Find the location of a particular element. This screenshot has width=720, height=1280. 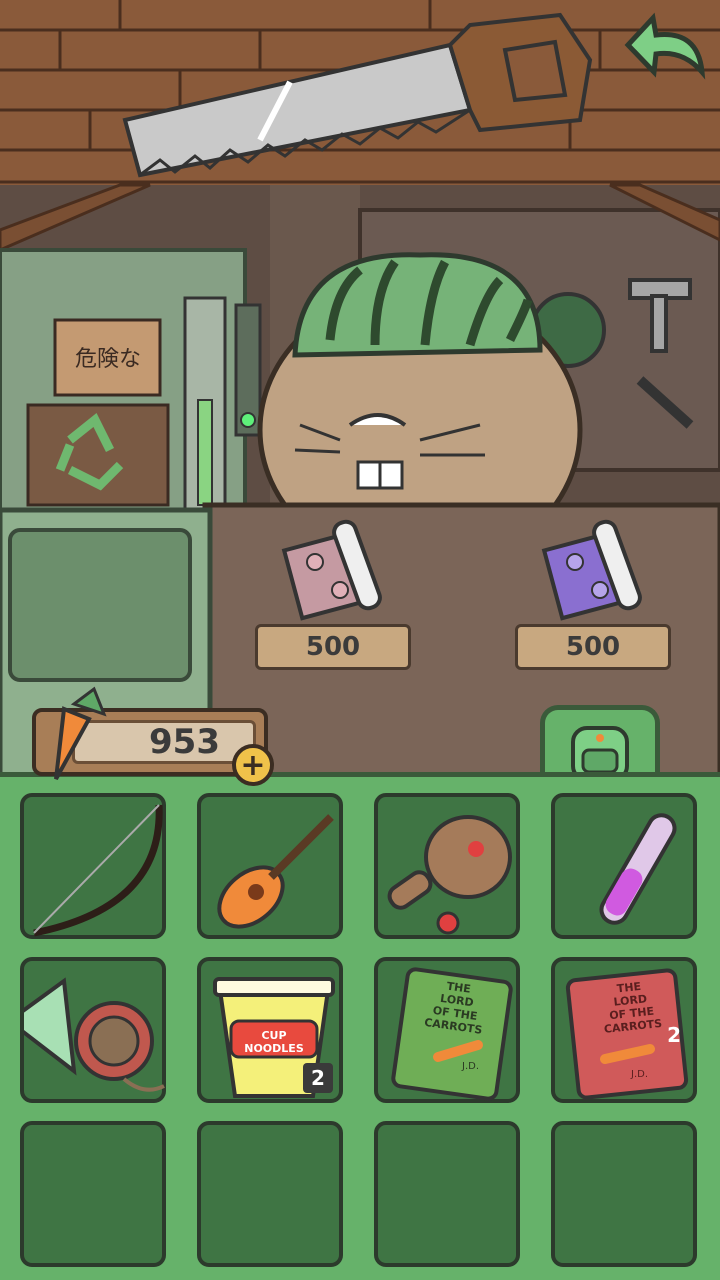

item-count-badge: 2 is located at coordinates (318, 1078).